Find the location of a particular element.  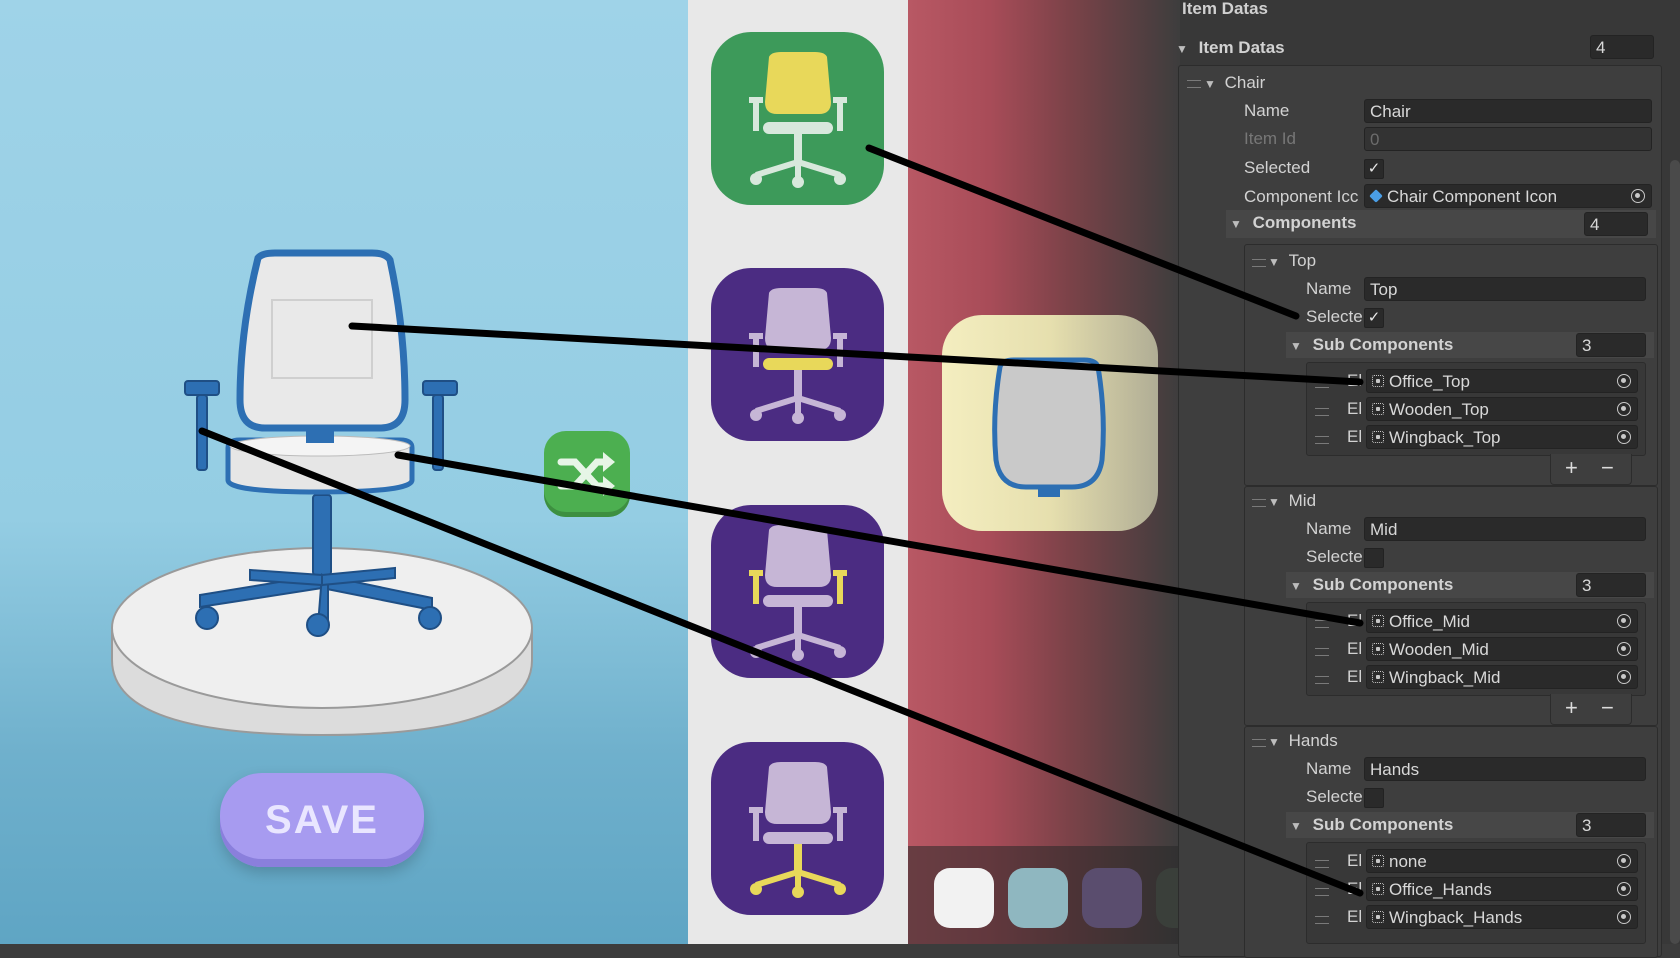

element-value: Wingback_Mid is located at coordinates (1445, 677).